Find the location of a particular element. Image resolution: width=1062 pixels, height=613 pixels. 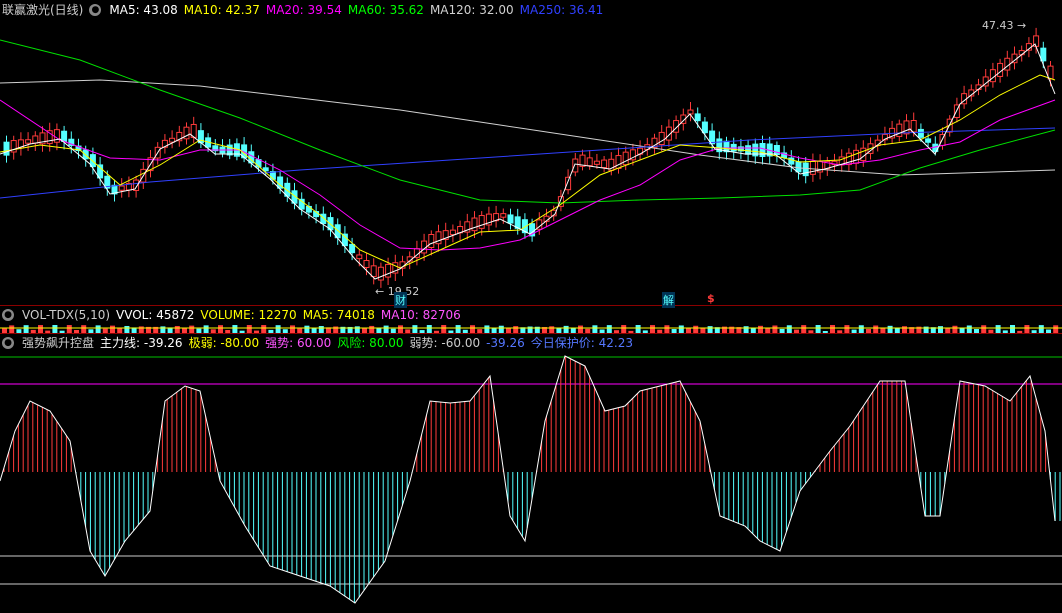

volume-chart is located at coordinates (531, 328).